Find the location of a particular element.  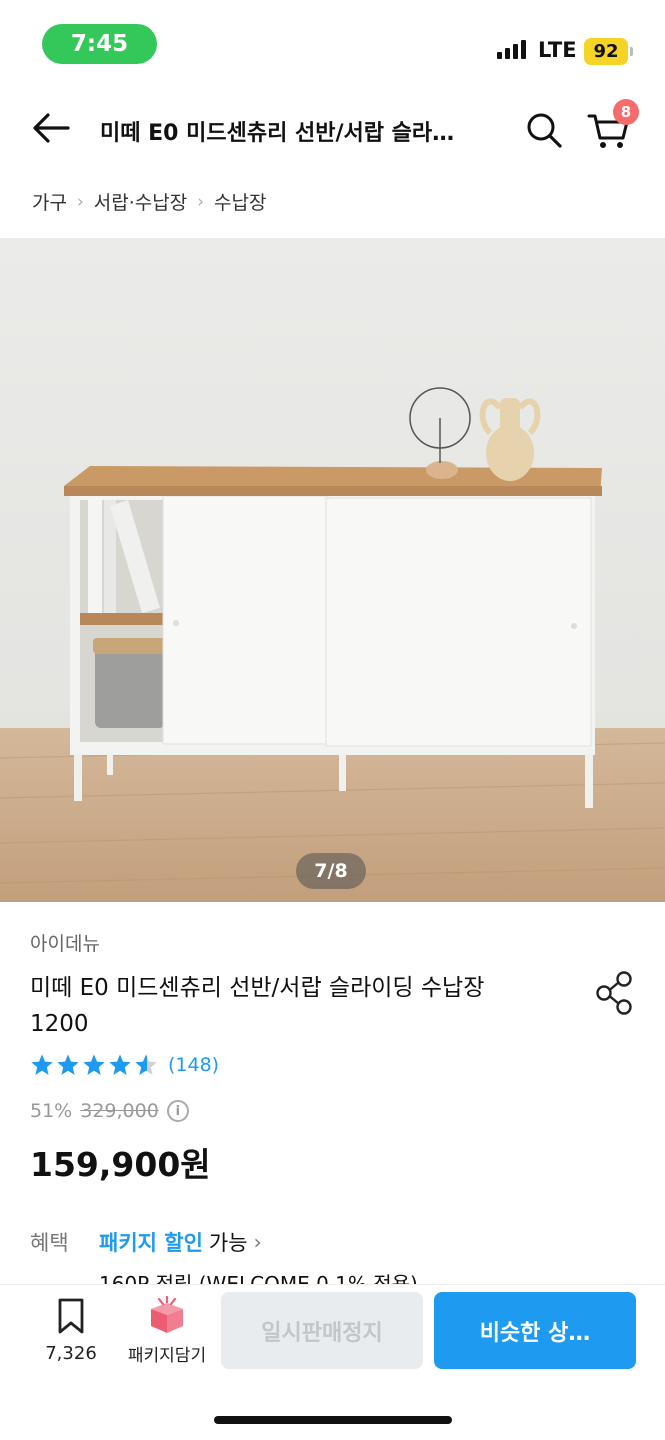

breadcrumb: 가구 › 서랍·수납장 › 수납장 is located at coordinates (149, 201).